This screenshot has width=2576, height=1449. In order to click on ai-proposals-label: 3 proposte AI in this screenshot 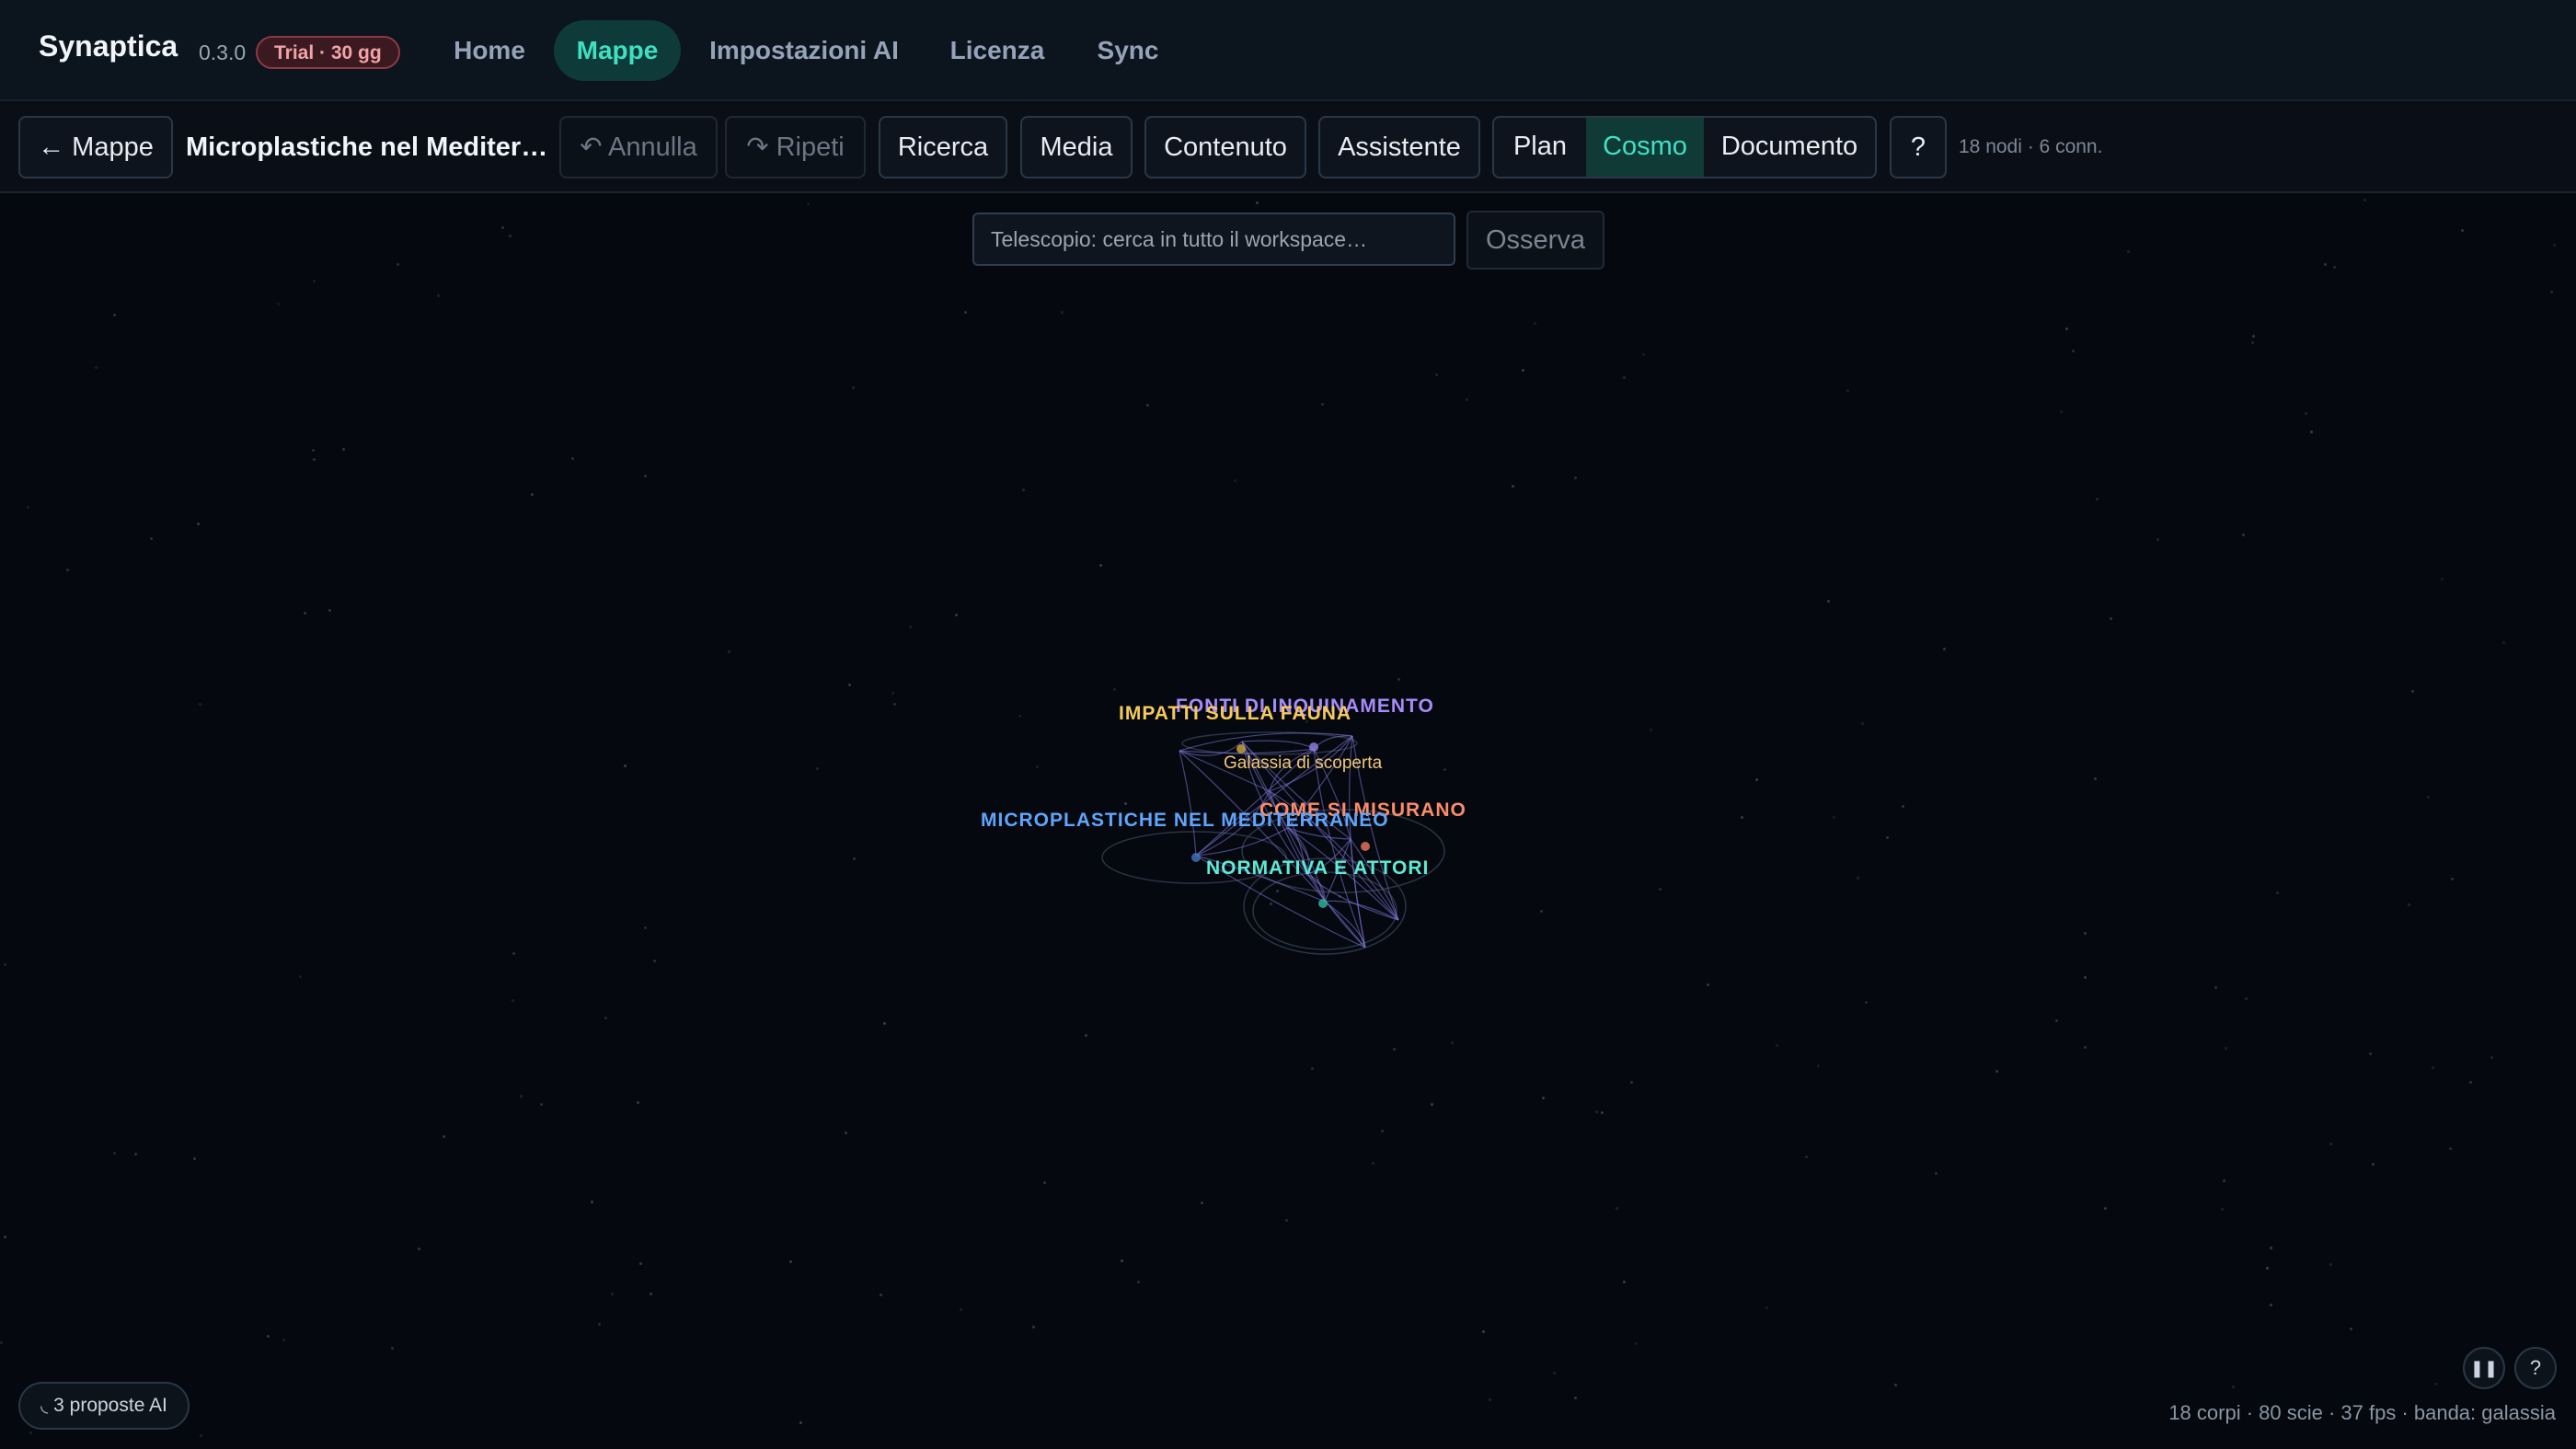, I will do `click(110, 1405)`.